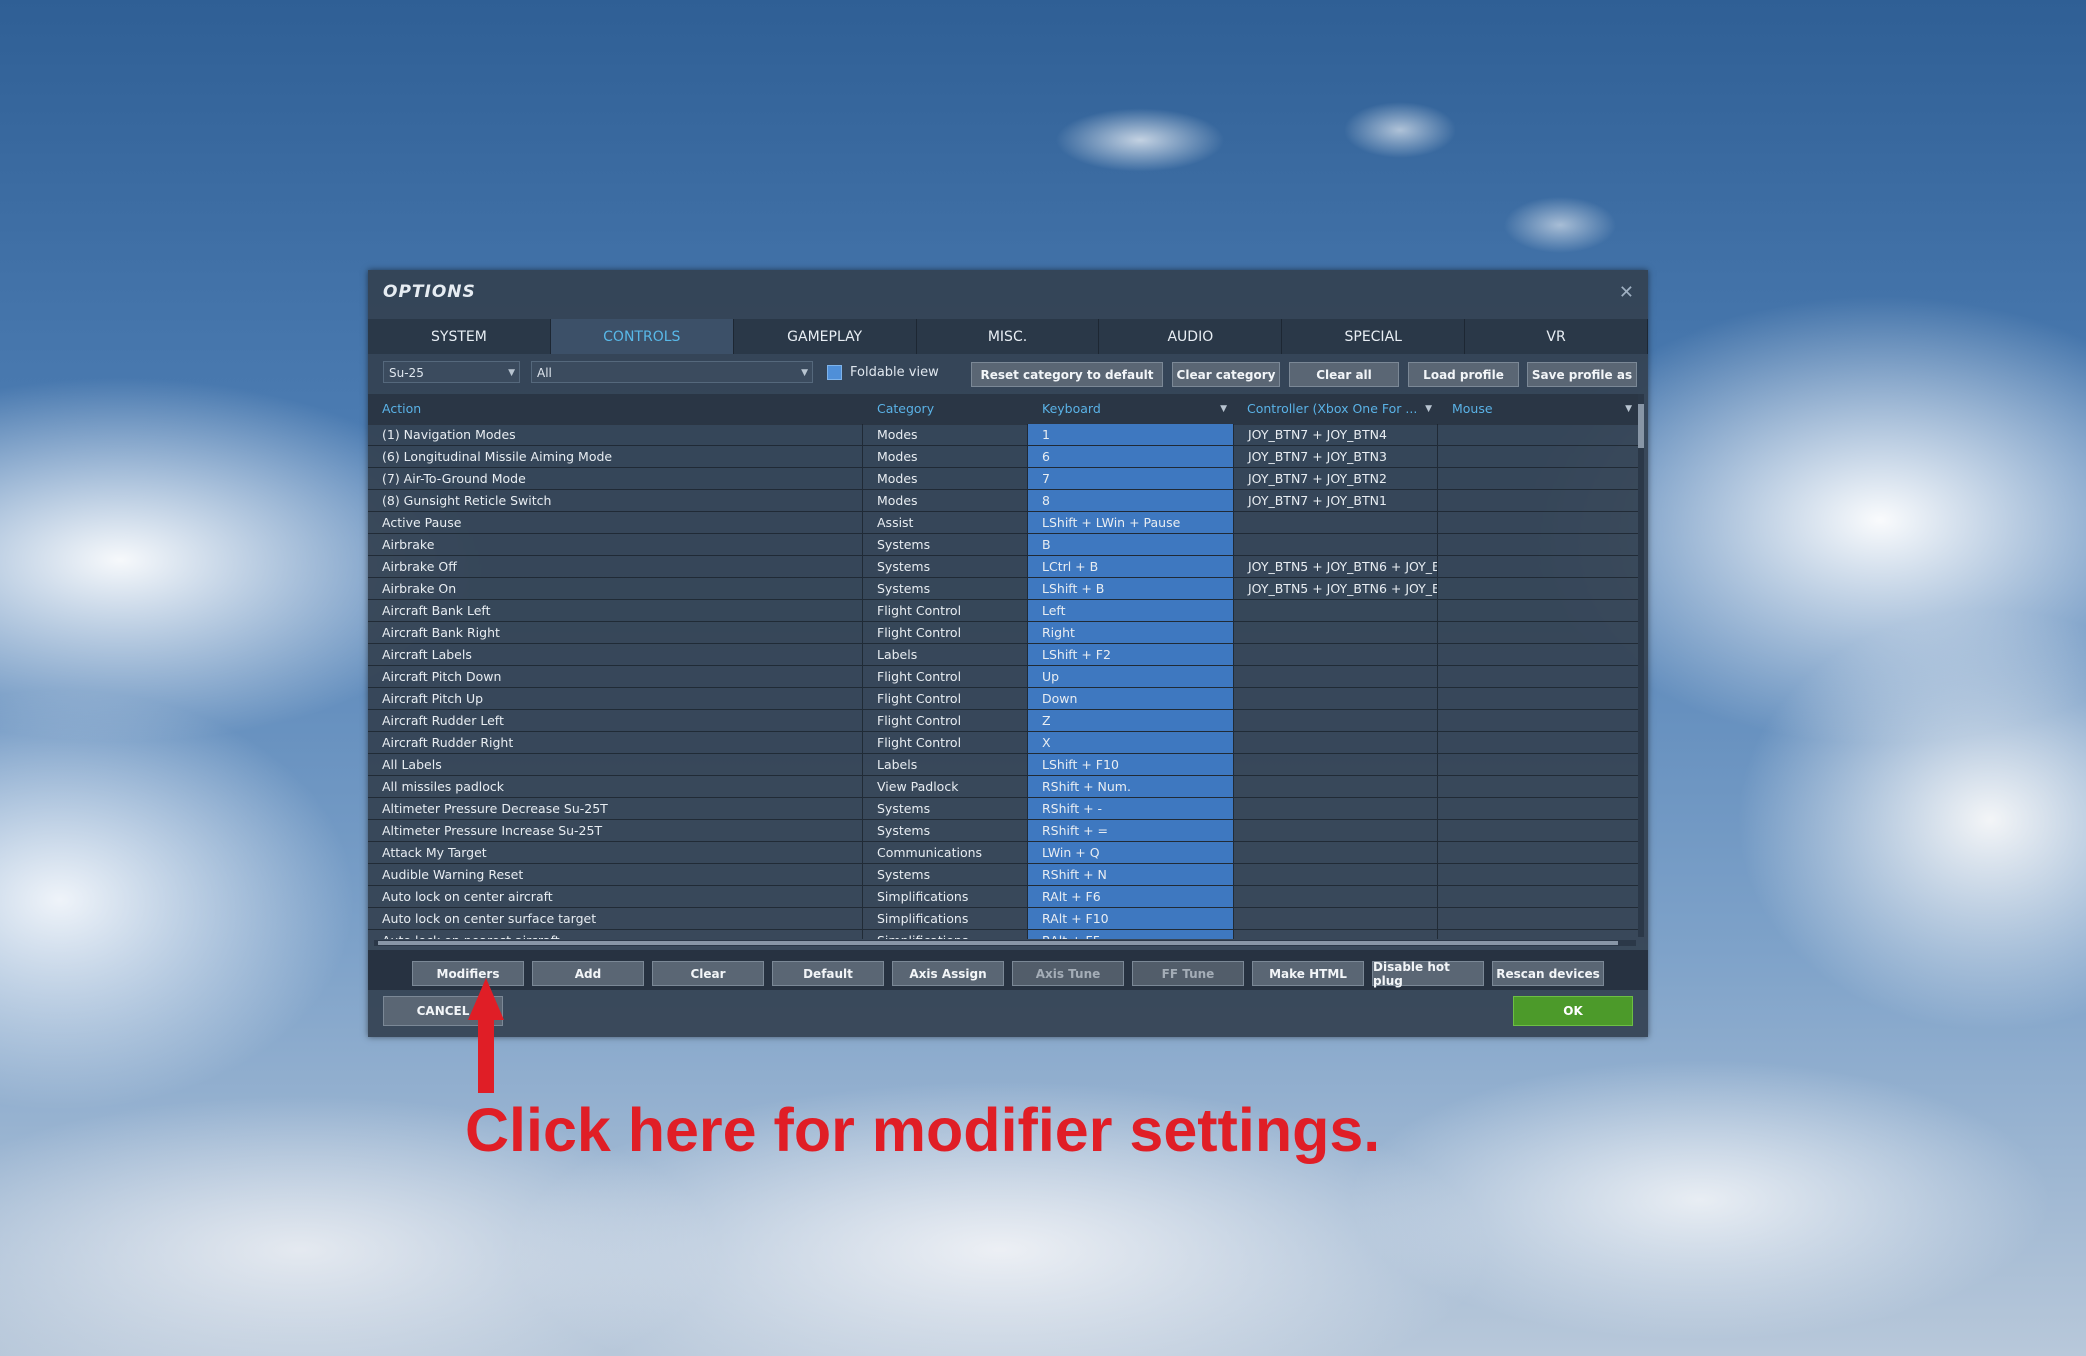  What do you see at coordinates (615, 676) in the screenshot?
I see `cell-action: Aircraft Pitch Down` at bounding box center [615, 676].